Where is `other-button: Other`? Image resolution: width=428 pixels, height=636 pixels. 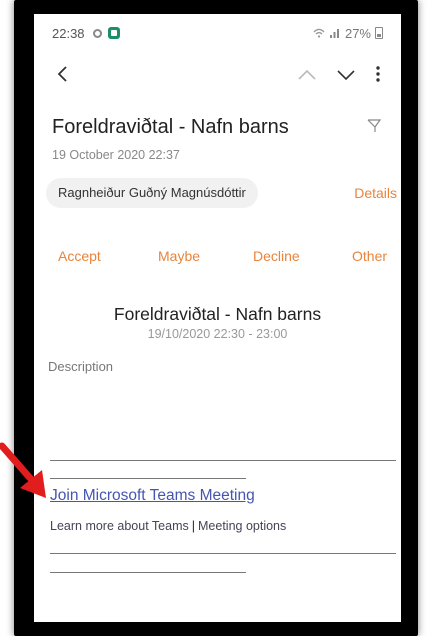
other-button: Other is located at coordinates (369, 256).